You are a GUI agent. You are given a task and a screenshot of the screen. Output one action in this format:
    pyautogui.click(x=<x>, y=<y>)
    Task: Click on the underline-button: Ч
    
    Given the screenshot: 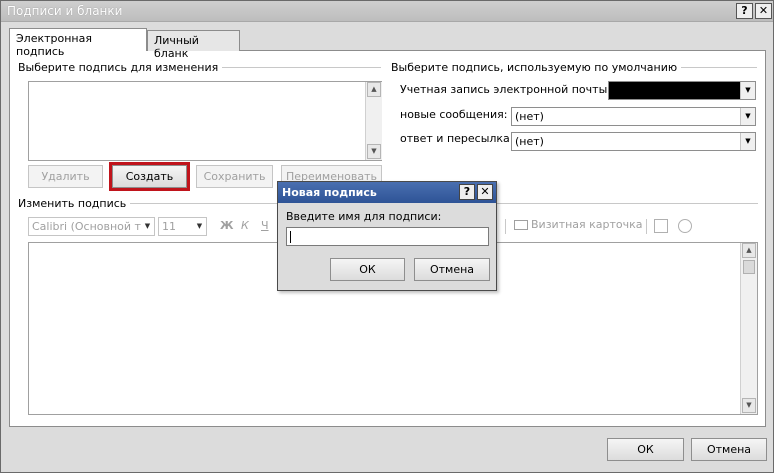 What is the action you would take?
    pyautogui.click(x=265, y=225)
    